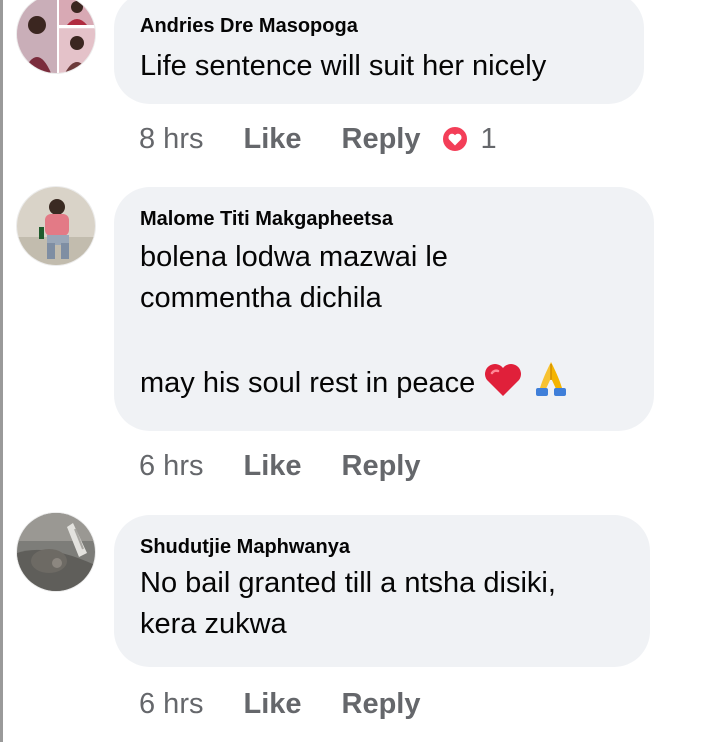 The height and width of the screenshot is (742, 718). Describe the element at coordinates (171, 139) in the screenshot. I see `comment-timestamp: 8 hrs` at that location.